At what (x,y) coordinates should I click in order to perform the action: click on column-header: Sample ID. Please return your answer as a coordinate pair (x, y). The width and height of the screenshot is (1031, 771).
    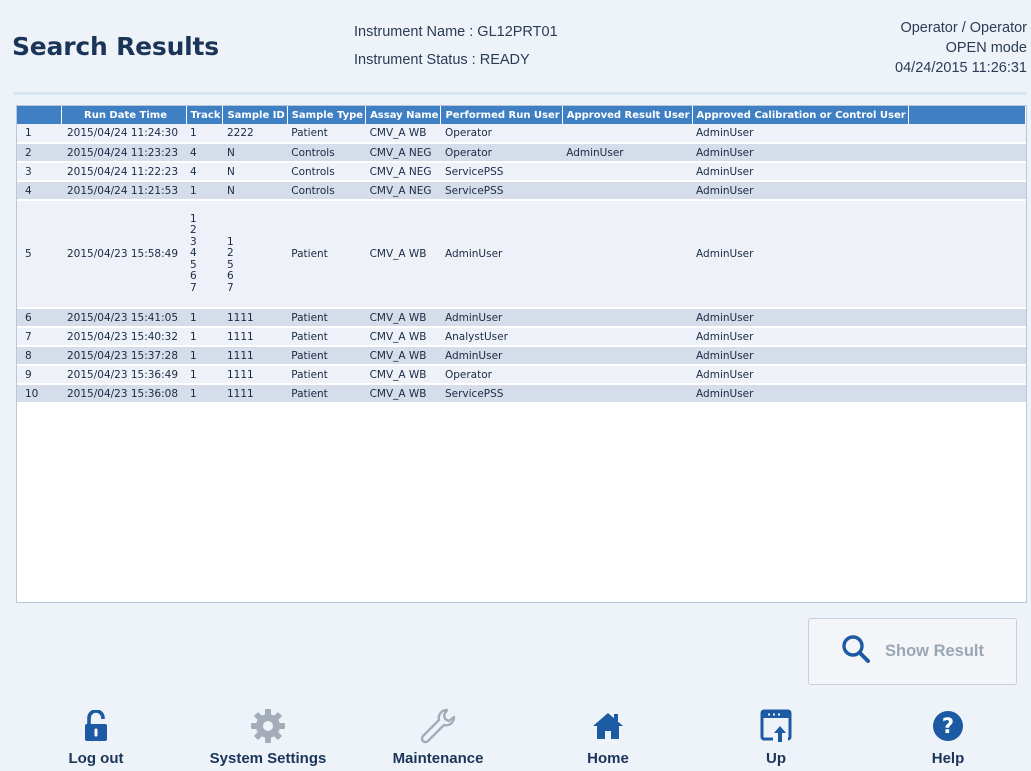
    Looking at the image, I should click on (255, 115).